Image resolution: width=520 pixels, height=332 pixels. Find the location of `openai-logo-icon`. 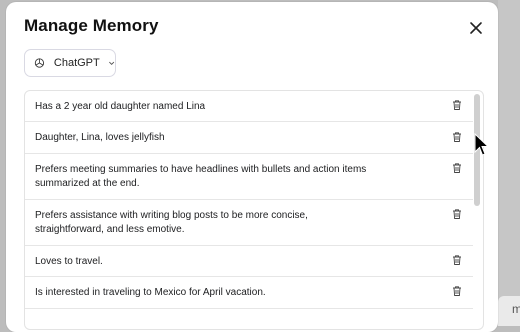

openai-logo-icon is located at coordinates (39, 63).